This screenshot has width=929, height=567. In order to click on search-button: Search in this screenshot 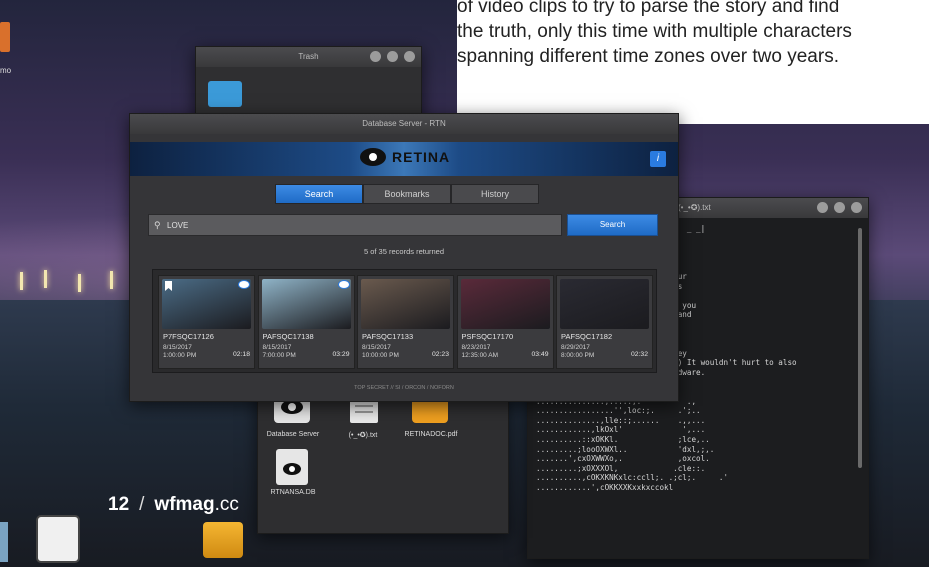, I will do `click(612, 225)`.